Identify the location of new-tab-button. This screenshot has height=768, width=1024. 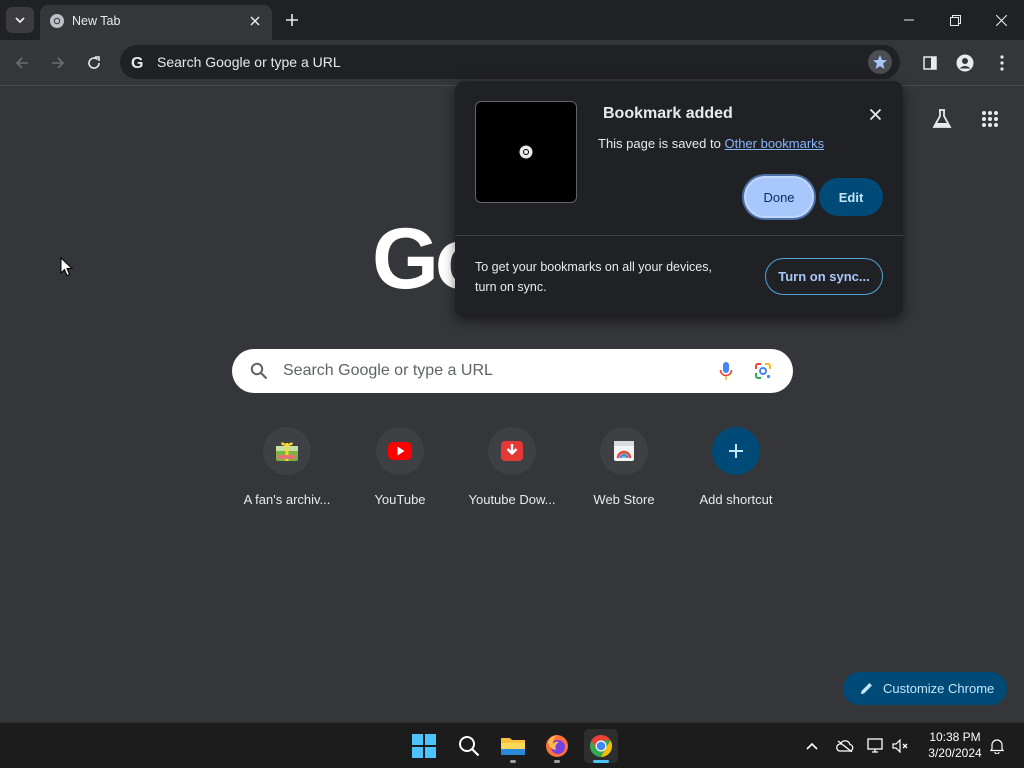
(292, 20).